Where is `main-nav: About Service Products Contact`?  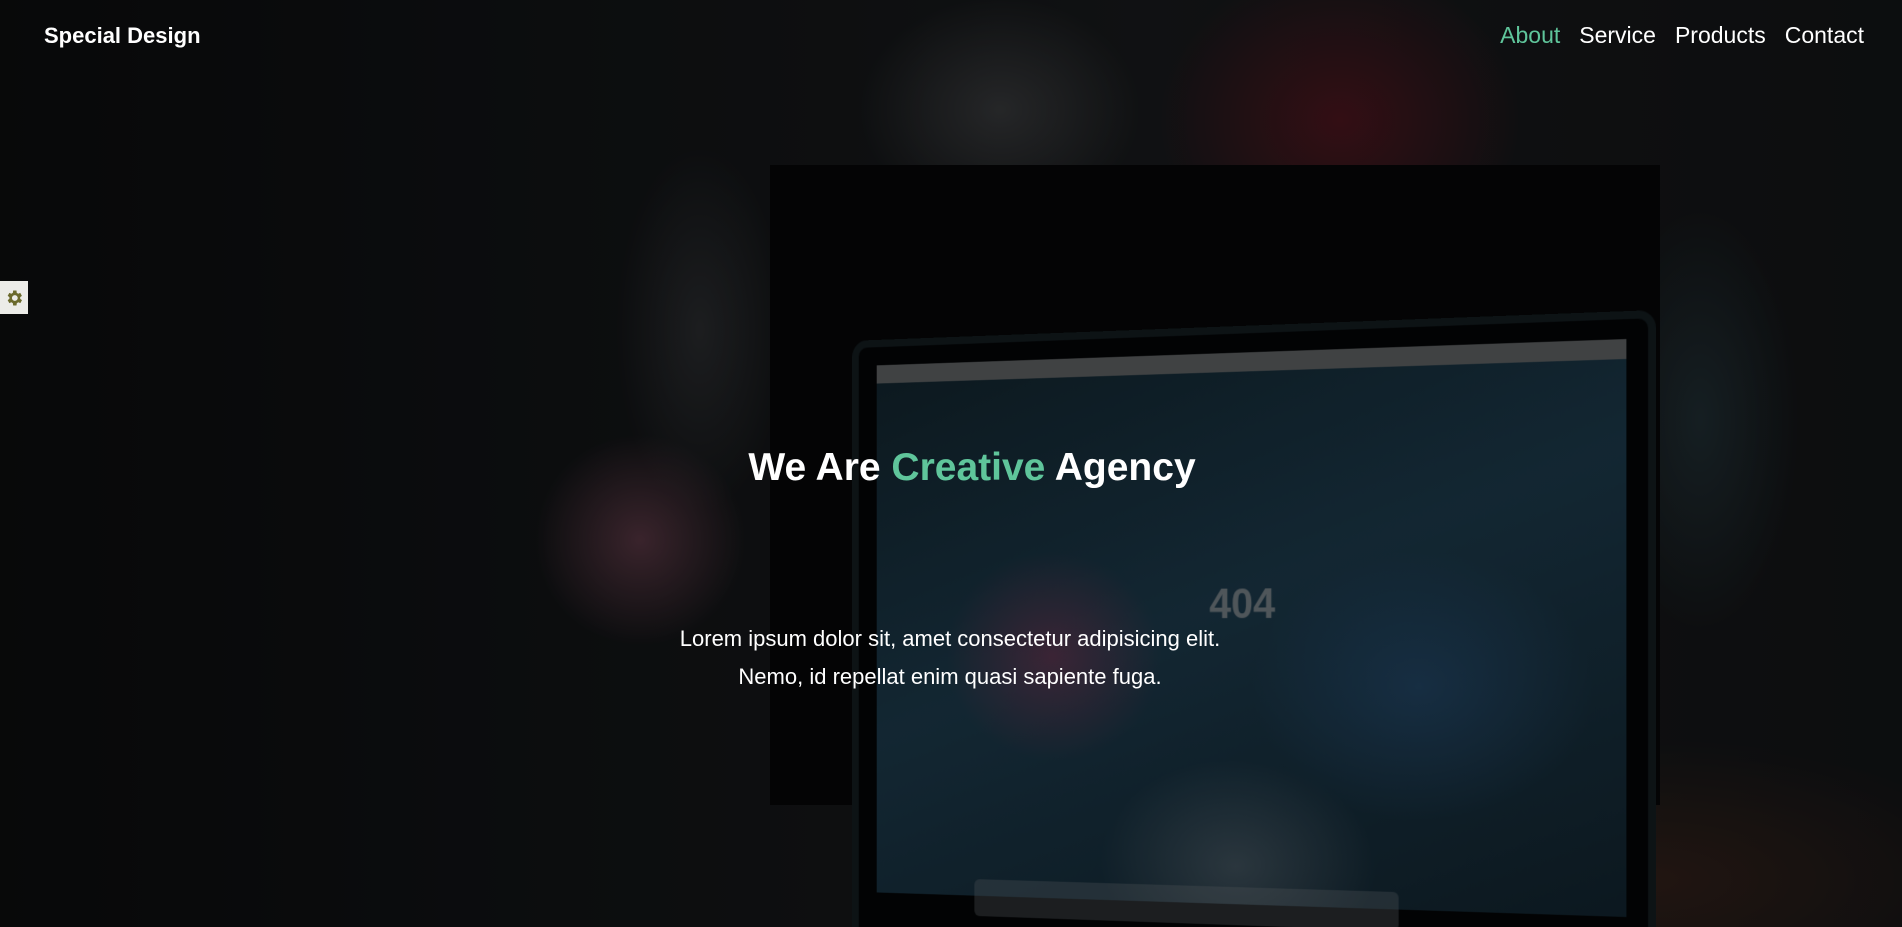 main-nav: About Service Products Contact is located at coordinates (1682, 35).